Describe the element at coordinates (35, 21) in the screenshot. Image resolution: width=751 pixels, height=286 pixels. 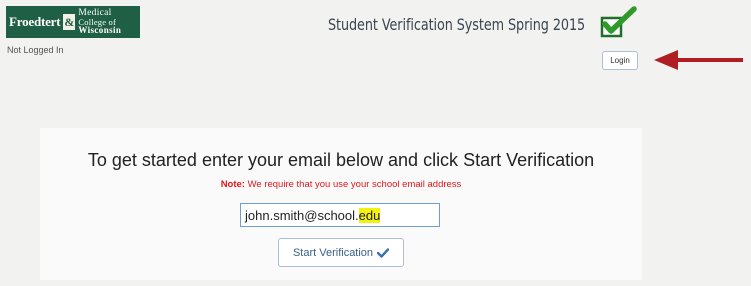
I see `logo-froedtert-text: Froedtert` at that location.